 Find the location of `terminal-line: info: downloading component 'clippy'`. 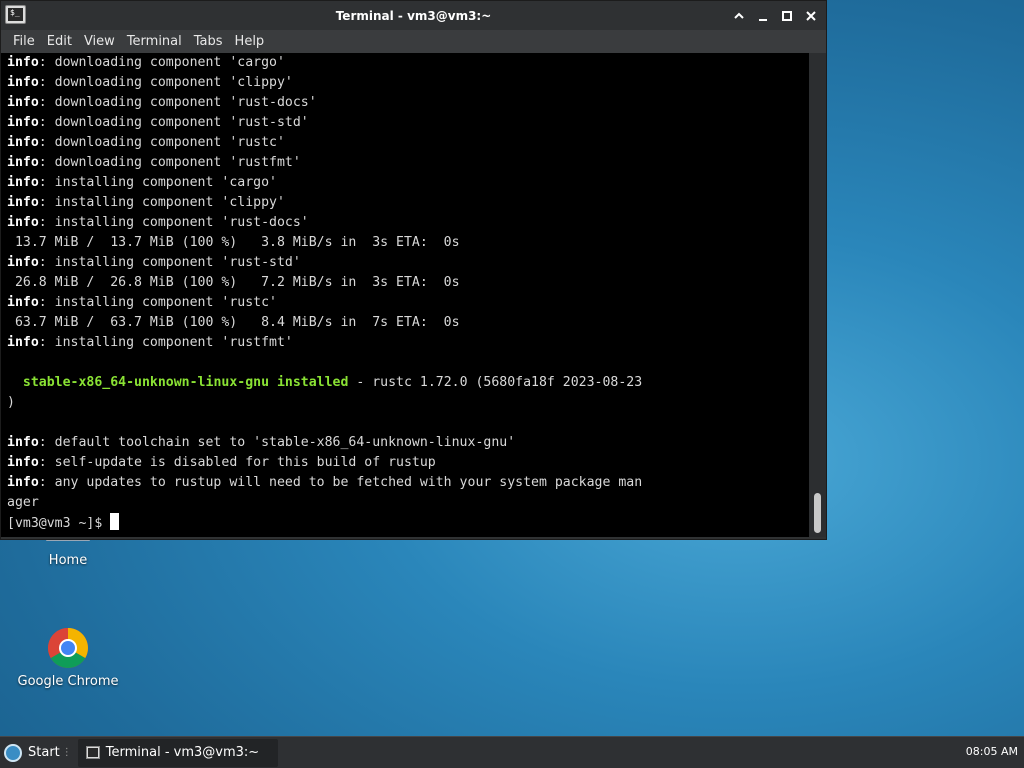

terminal-line: info: downloading component 'clippy' is located at coordinates (408, 83).